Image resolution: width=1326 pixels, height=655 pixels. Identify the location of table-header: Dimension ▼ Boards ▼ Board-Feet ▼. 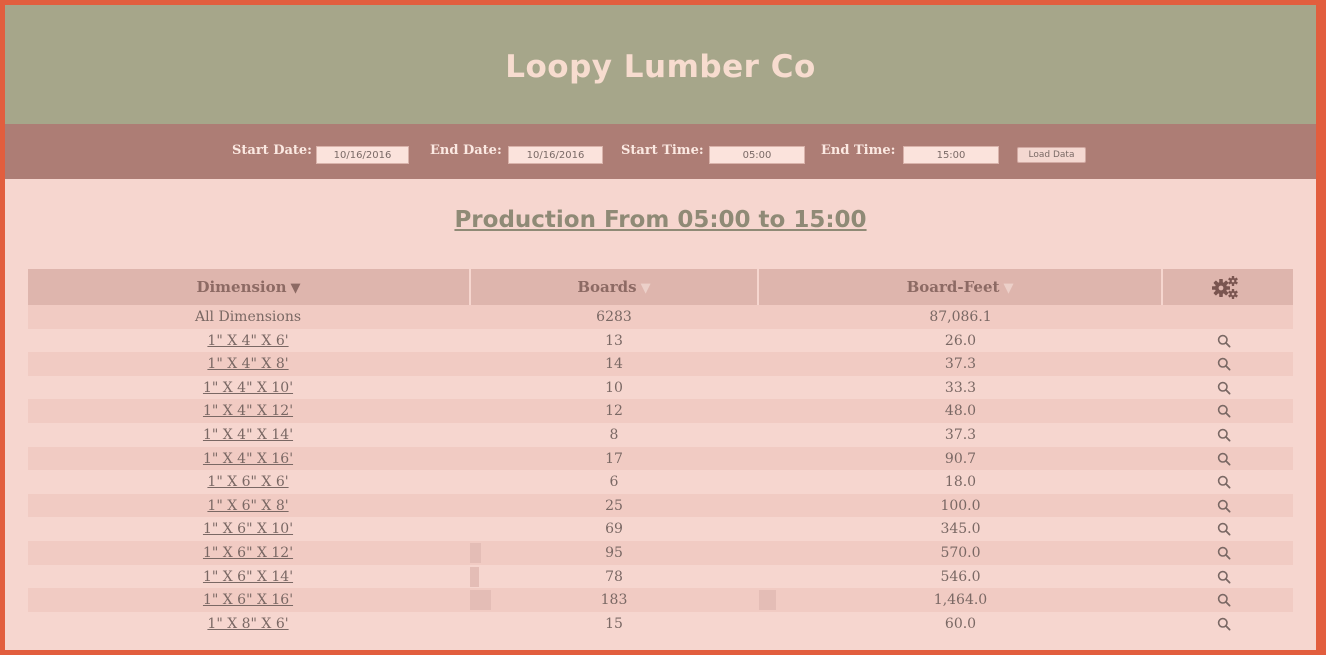
(660, 287).